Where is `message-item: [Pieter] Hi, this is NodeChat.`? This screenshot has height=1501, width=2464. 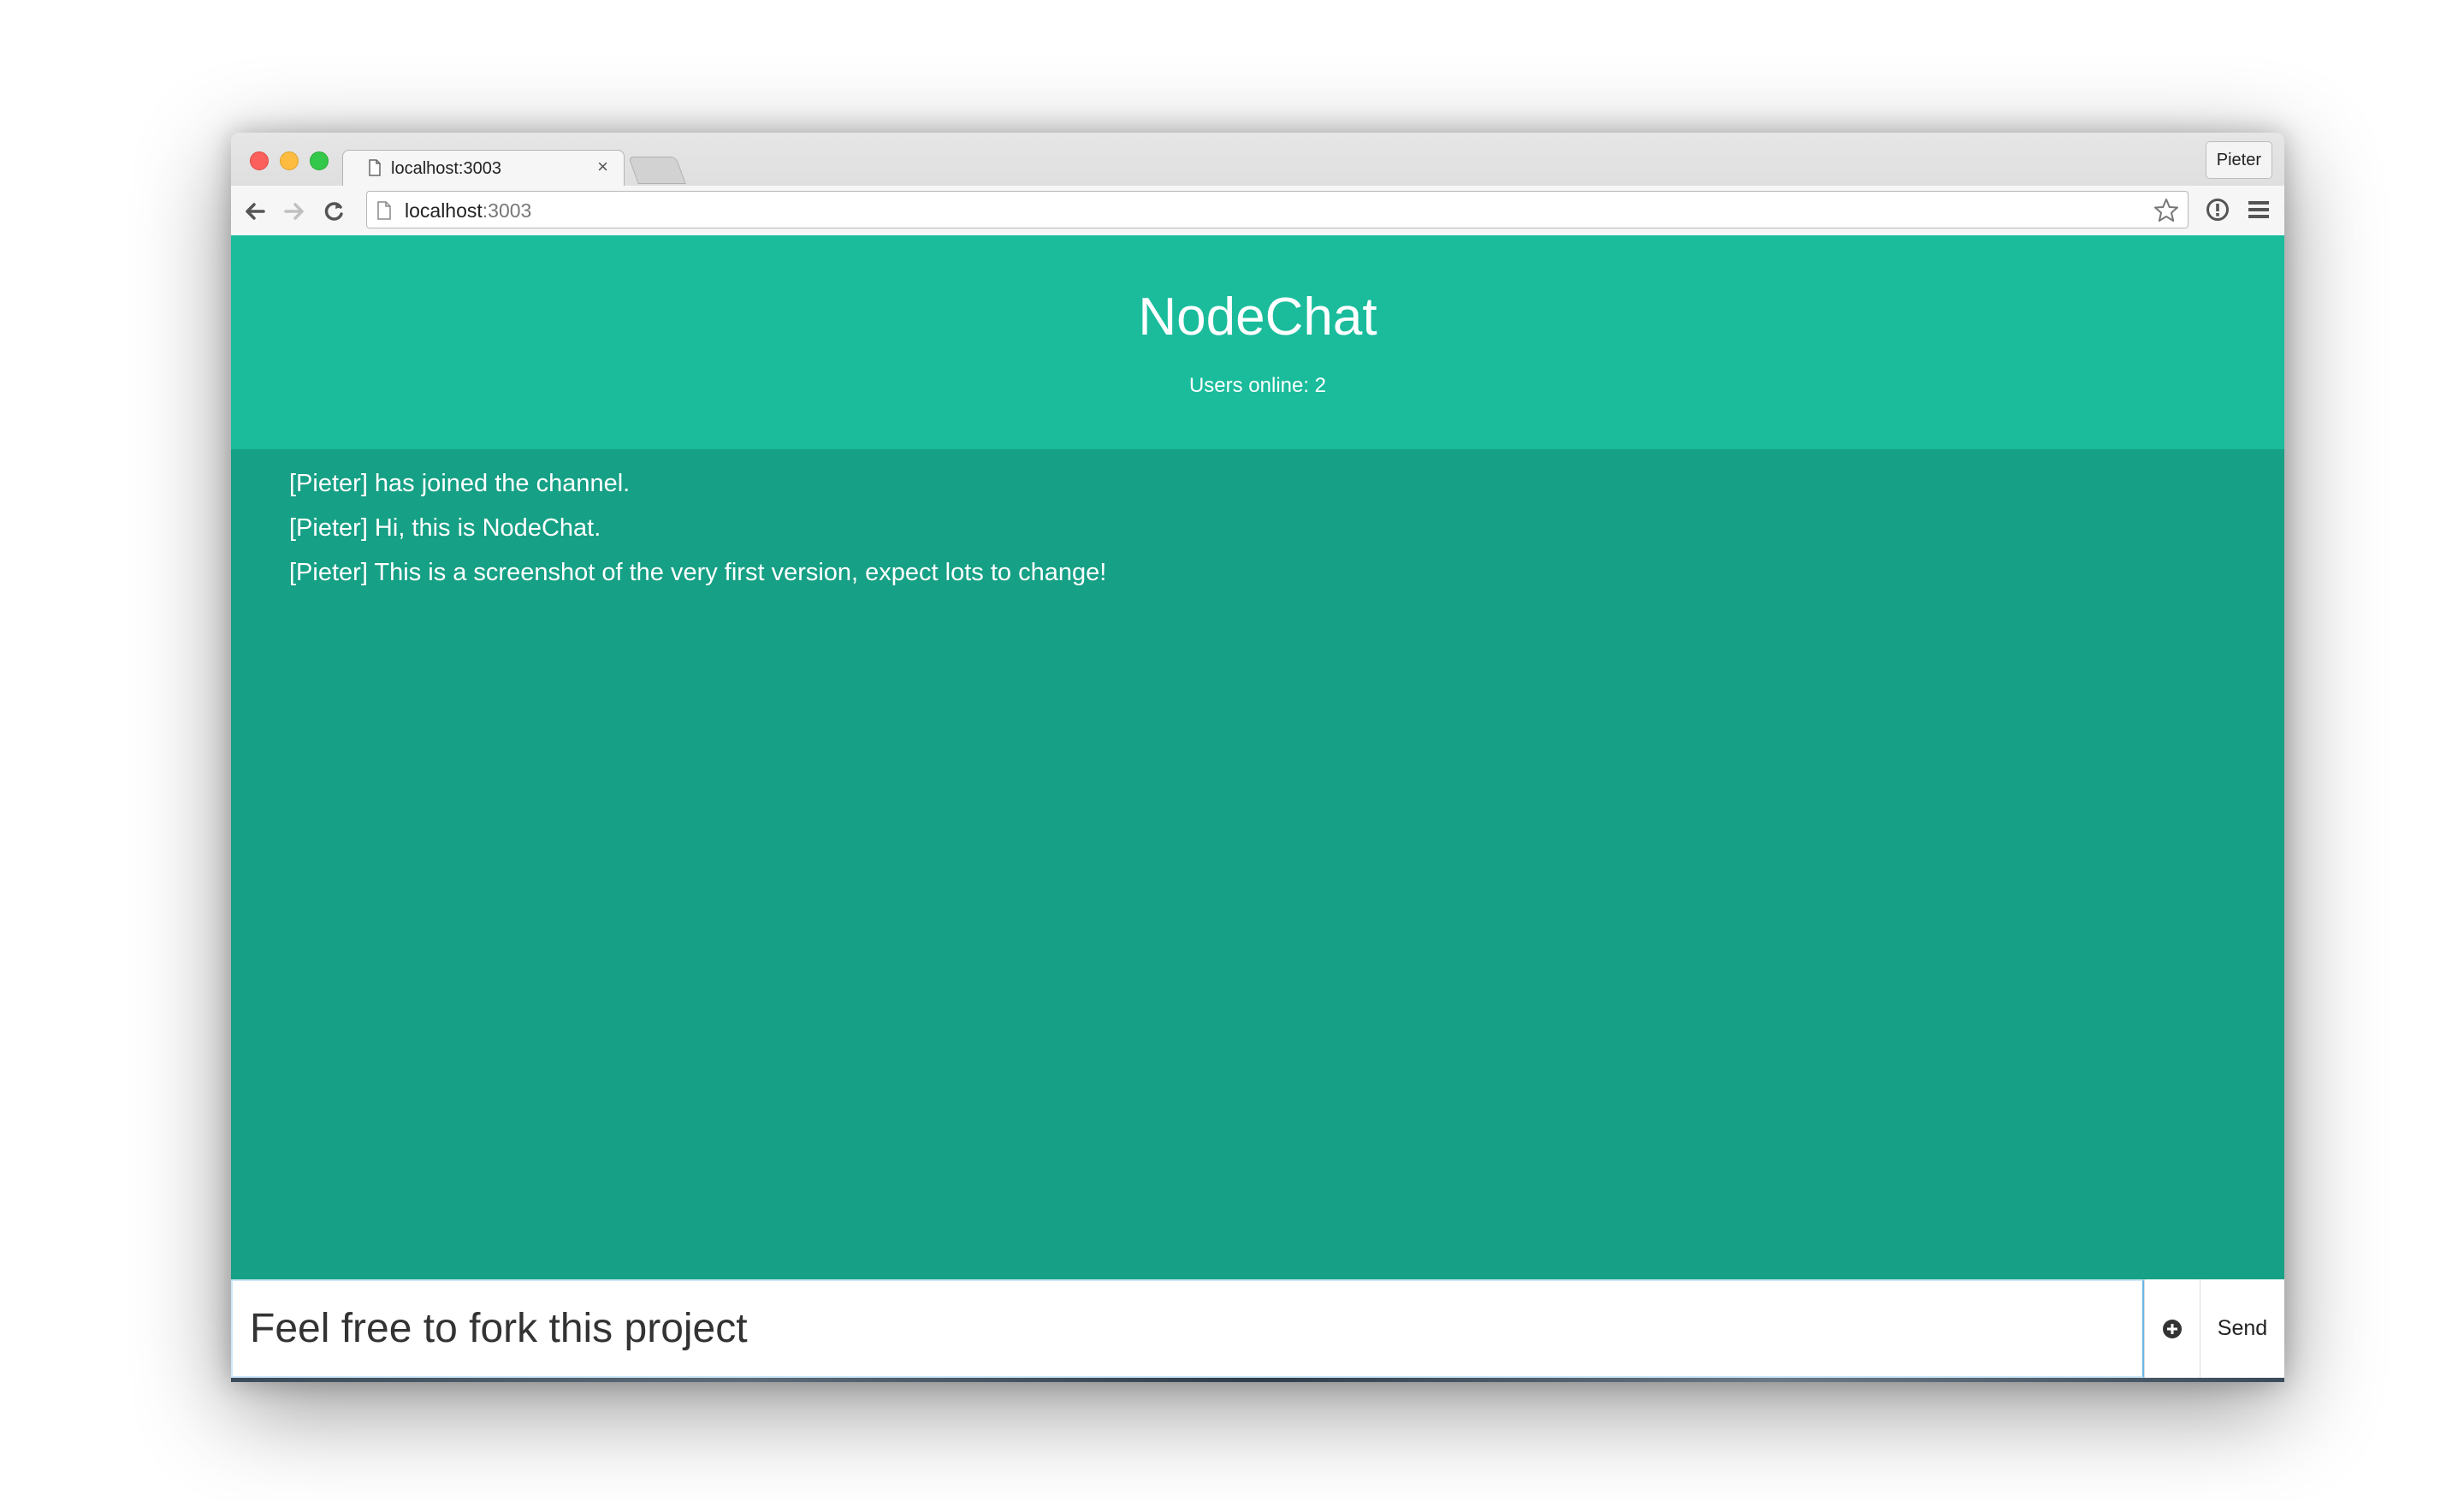
message-item: [Pieter] Hi, this is NodeChat. is located at coordinates (445, 528).